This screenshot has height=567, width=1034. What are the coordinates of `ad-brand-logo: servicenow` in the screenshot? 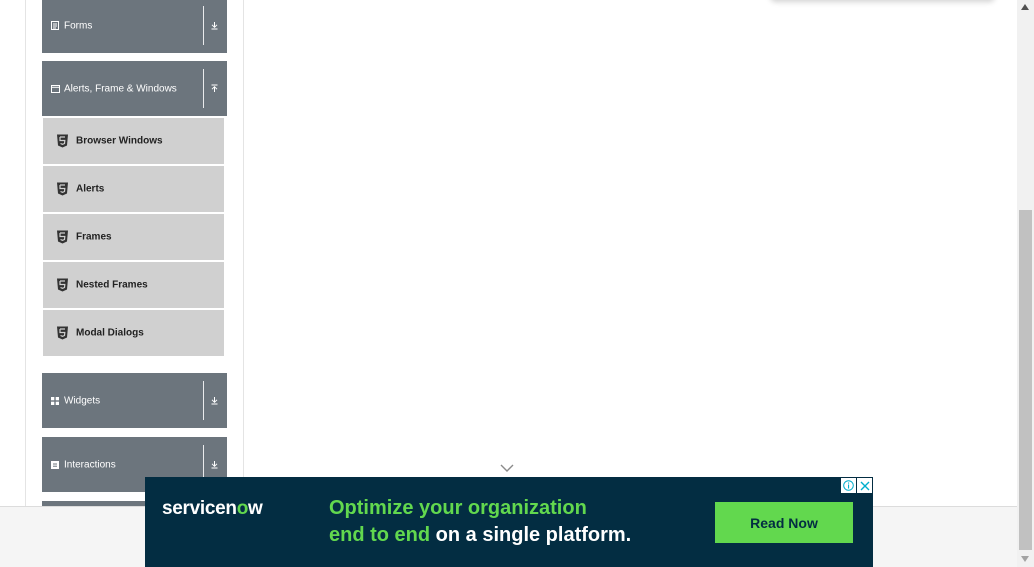 It's located at (212, 509).